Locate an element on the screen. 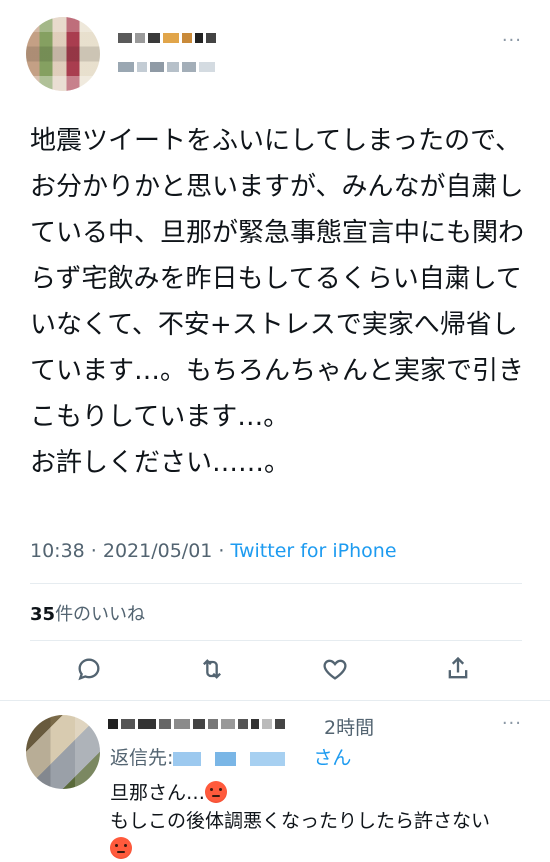  share-icon is located at coordinates (460, 671).